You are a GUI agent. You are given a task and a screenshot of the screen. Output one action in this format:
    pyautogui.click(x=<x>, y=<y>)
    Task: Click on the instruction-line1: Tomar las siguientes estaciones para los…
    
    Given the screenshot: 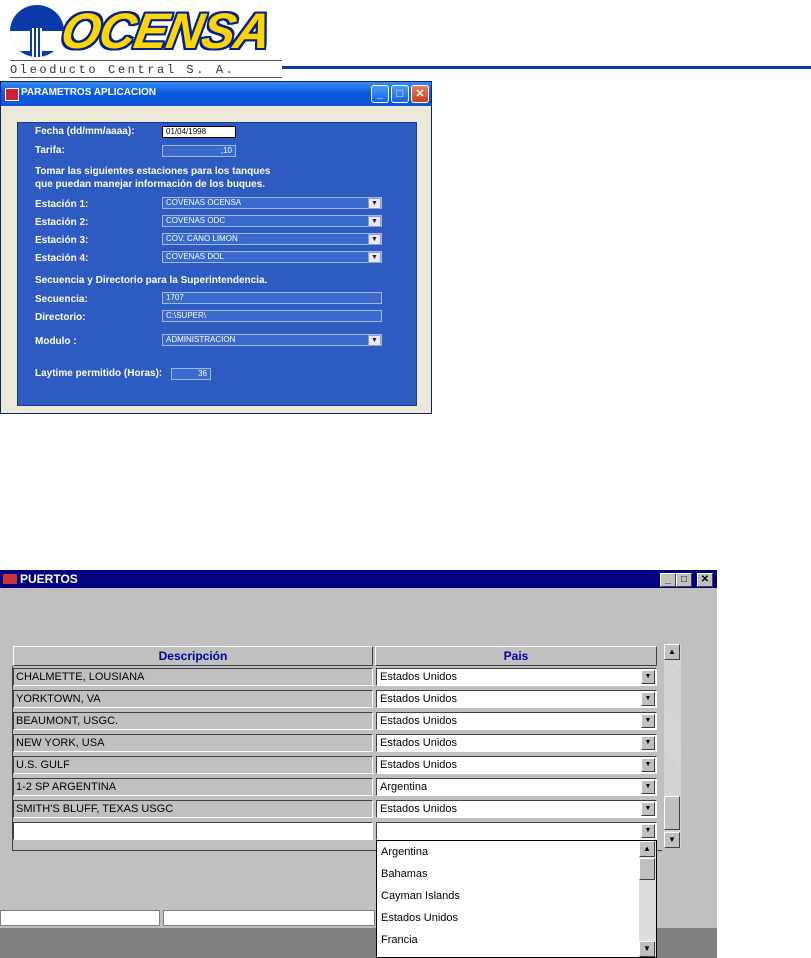 What is the action you would take?
    pyautogui.click(x=153, y=171)
    